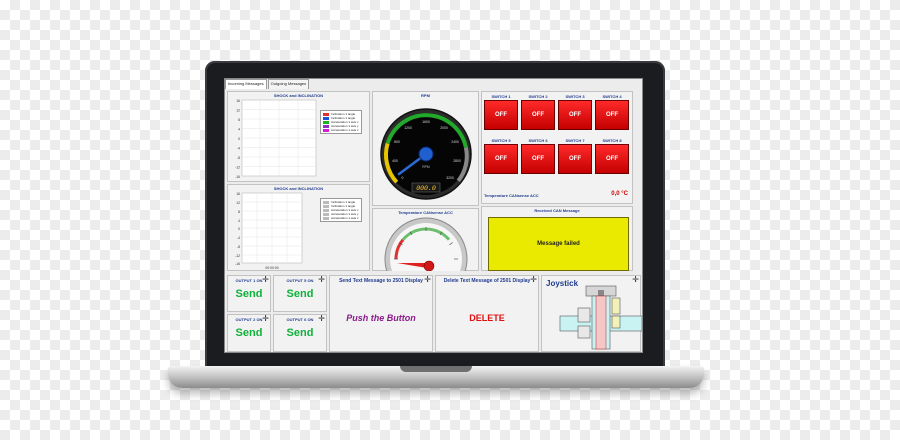 This screenshot has width=900, height=440. Describe the element at coordinates (558, 244) in the screenshot. I see `received-message: Message failed` at that location.